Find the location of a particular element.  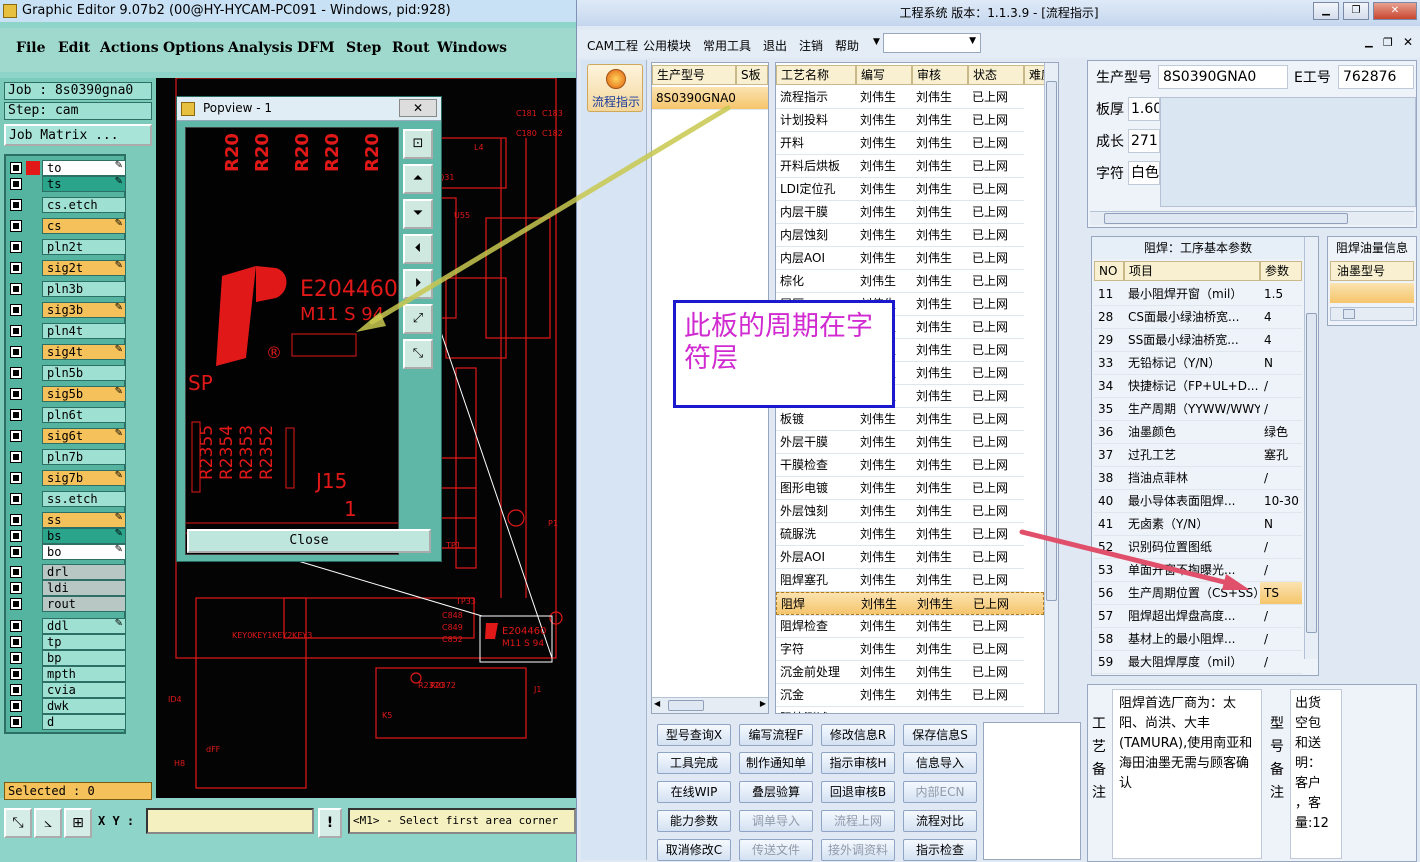

layer-row: cvia is located at coordinates (67, 690).